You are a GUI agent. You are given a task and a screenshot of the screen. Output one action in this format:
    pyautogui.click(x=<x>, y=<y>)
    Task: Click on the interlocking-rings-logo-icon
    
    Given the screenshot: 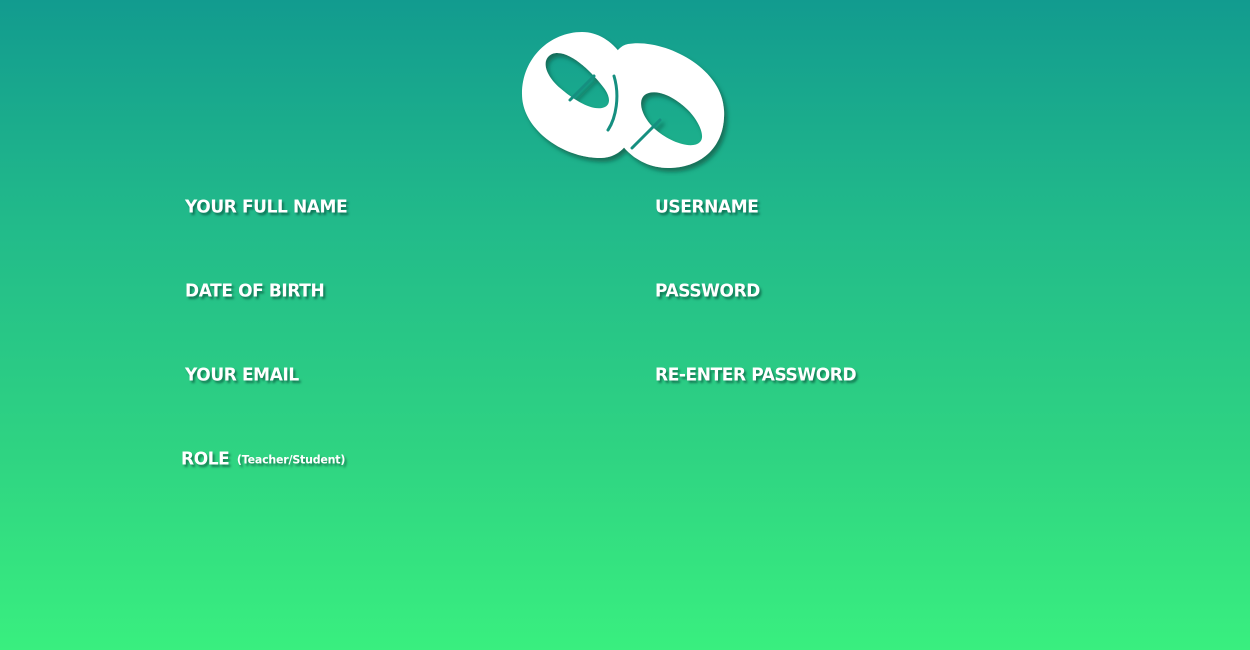 What is the action you would take?
    pyautogui.click(x=623, y=100)
    